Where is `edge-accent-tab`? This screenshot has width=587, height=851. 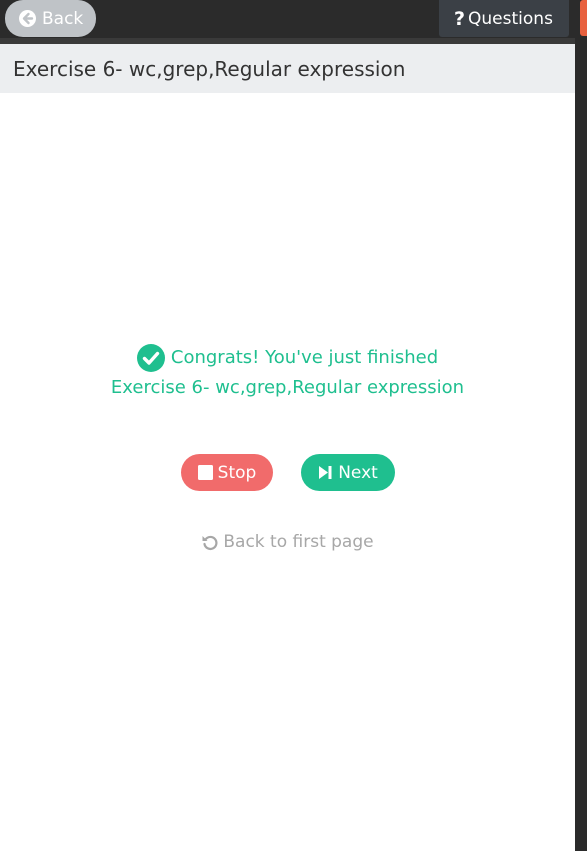 edge-accent-tab is located at coordinates (583, 18).